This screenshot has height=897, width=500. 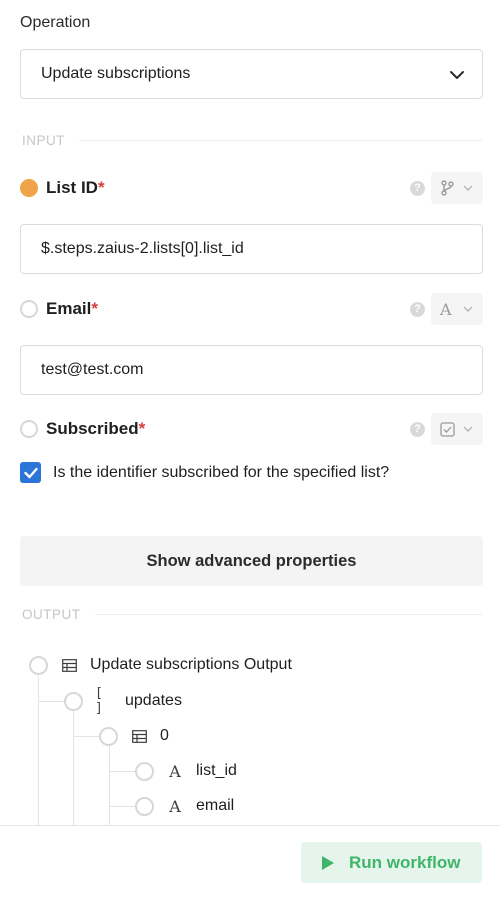 What do you see at coordinates (251, 561) in the screenshot?
I see `show-advanced-properties-button: Show advanced properties` at bounding box center [251, 561].